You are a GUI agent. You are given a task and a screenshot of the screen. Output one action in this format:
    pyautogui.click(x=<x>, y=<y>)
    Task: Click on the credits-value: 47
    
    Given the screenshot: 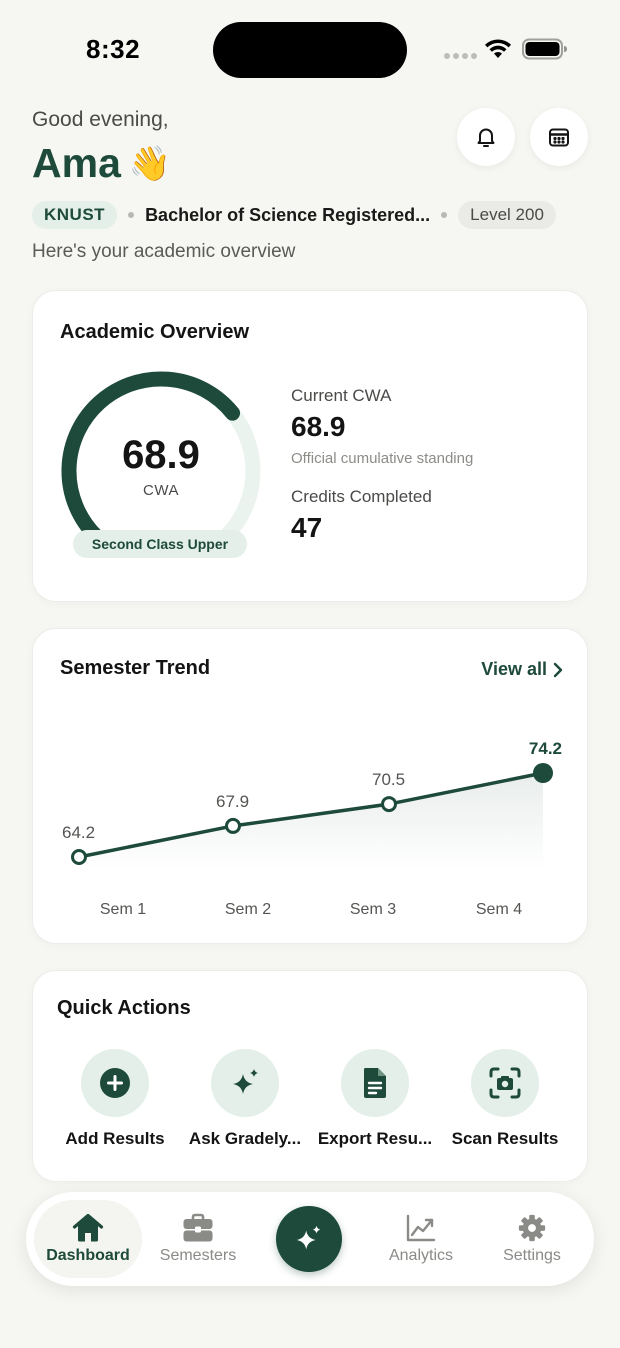 What is the action you would take?
    pyautogui.click(x=307, y=527)
    